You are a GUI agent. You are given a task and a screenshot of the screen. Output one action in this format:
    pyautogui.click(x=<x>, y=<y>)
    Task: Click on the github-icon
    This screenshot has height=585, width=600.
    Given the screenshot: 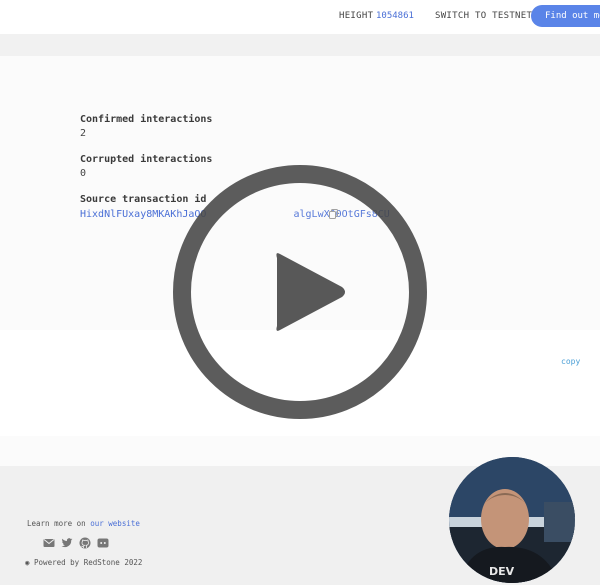 What is the action you would take?
    pyautogui.click(x=85, y=543)
    